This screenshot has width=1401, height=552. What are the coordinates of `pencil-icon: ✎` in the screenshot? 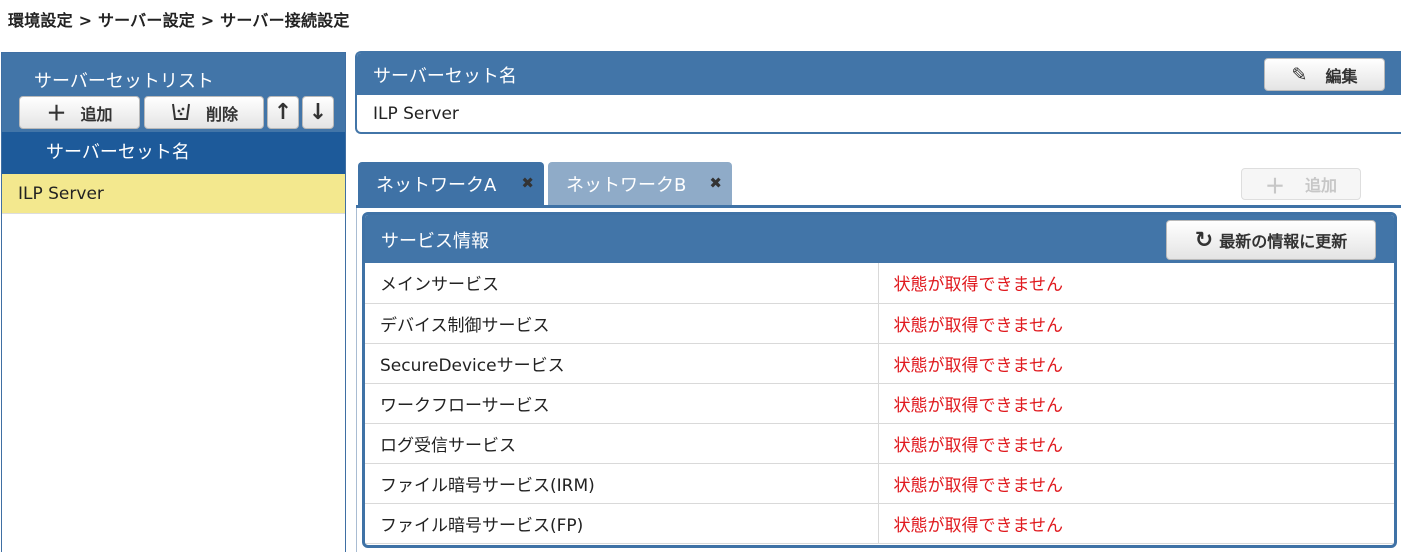 It's located at (1299, 74).